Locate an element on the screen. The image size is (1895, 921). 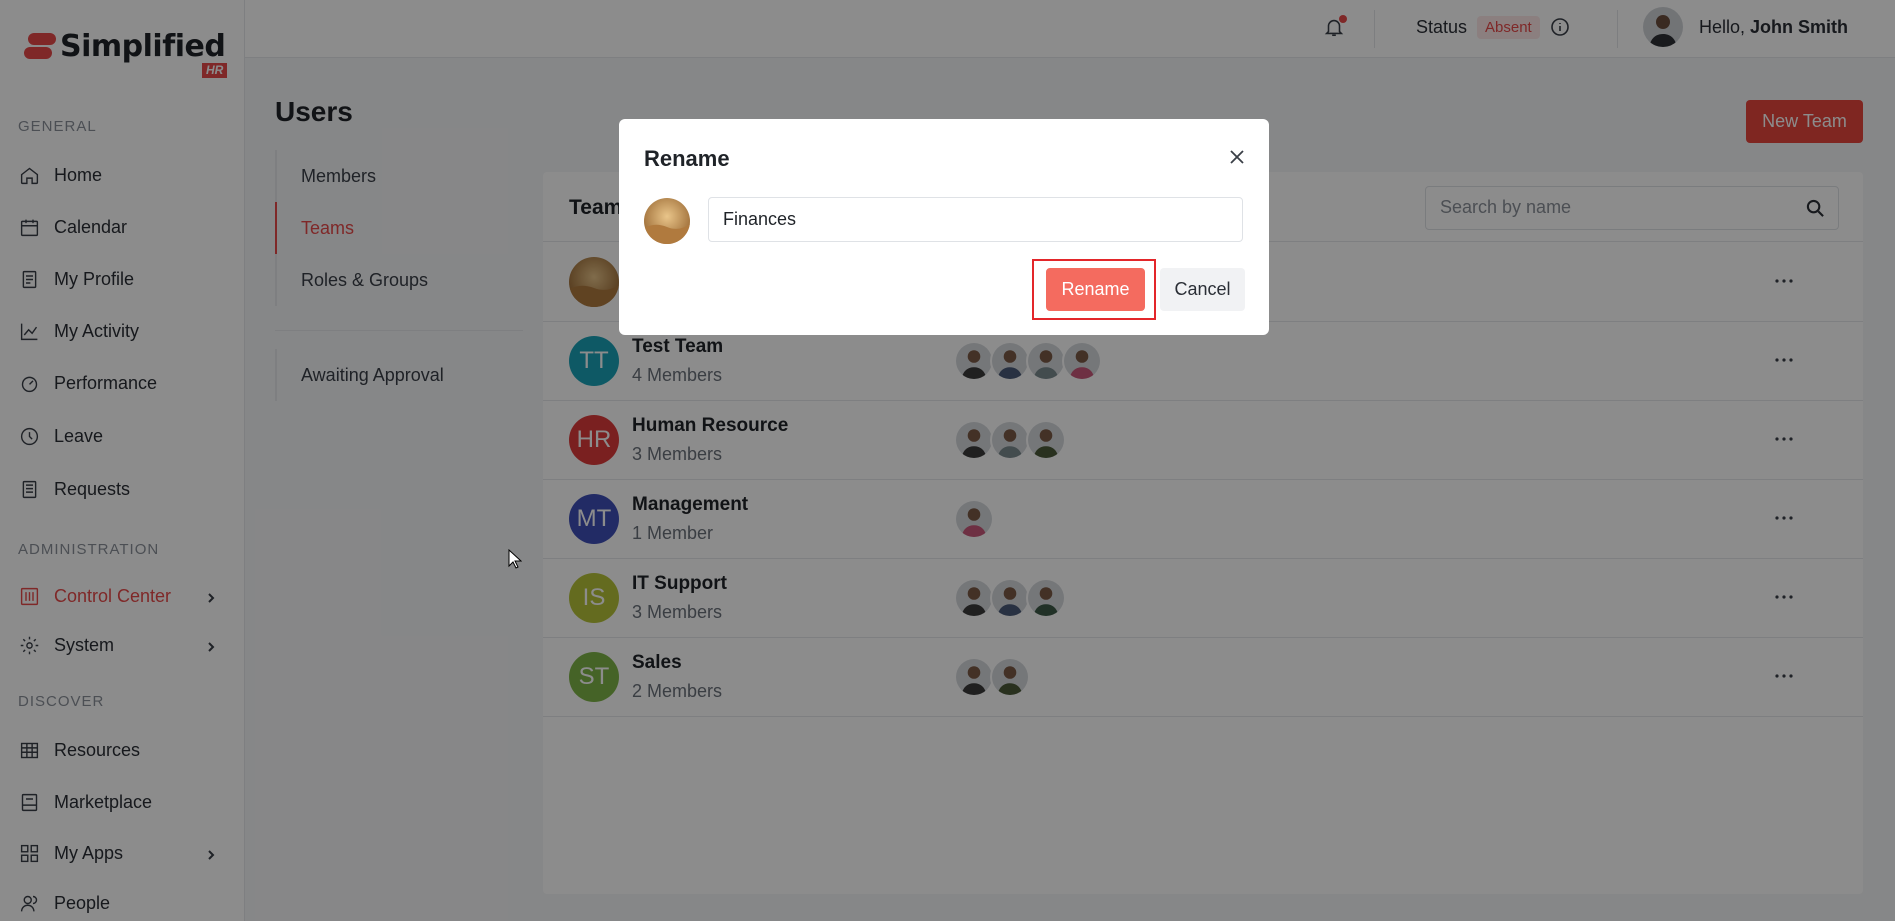
close-icon is located at coordinates (1238, 158).